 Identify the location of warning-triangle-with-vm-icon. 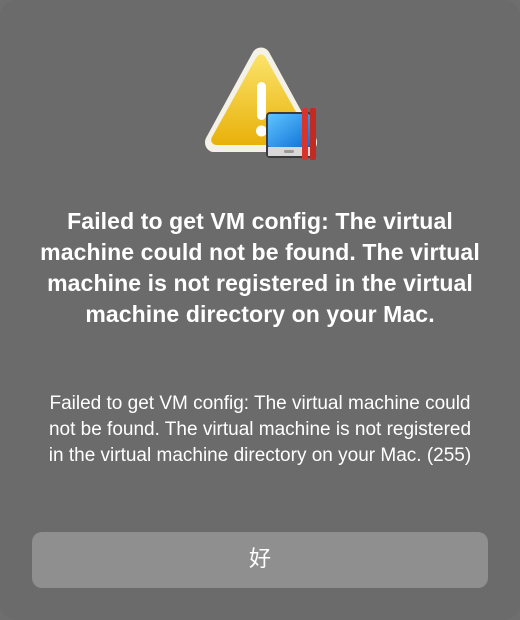
(261, 105).